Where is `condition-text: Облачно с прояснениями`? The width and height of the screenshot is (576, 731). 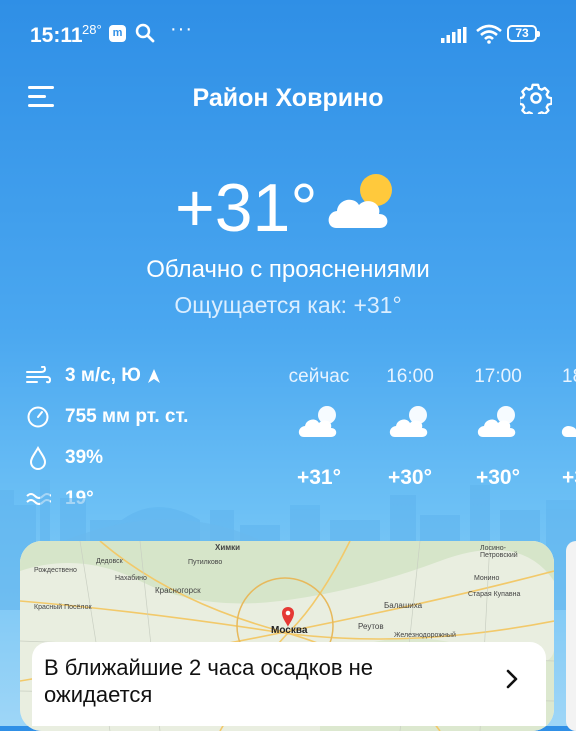
condition-text: Облачно с прояснениями is located at coordinates (288, 269).